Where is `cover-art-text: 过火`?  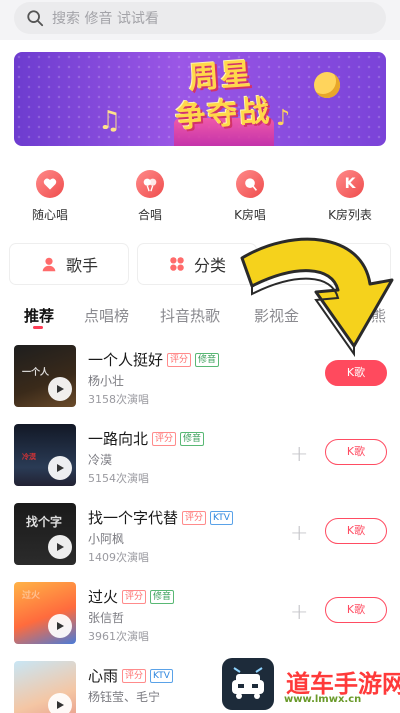 cover-art-text: 过火 is located at coordinates (31, 596).